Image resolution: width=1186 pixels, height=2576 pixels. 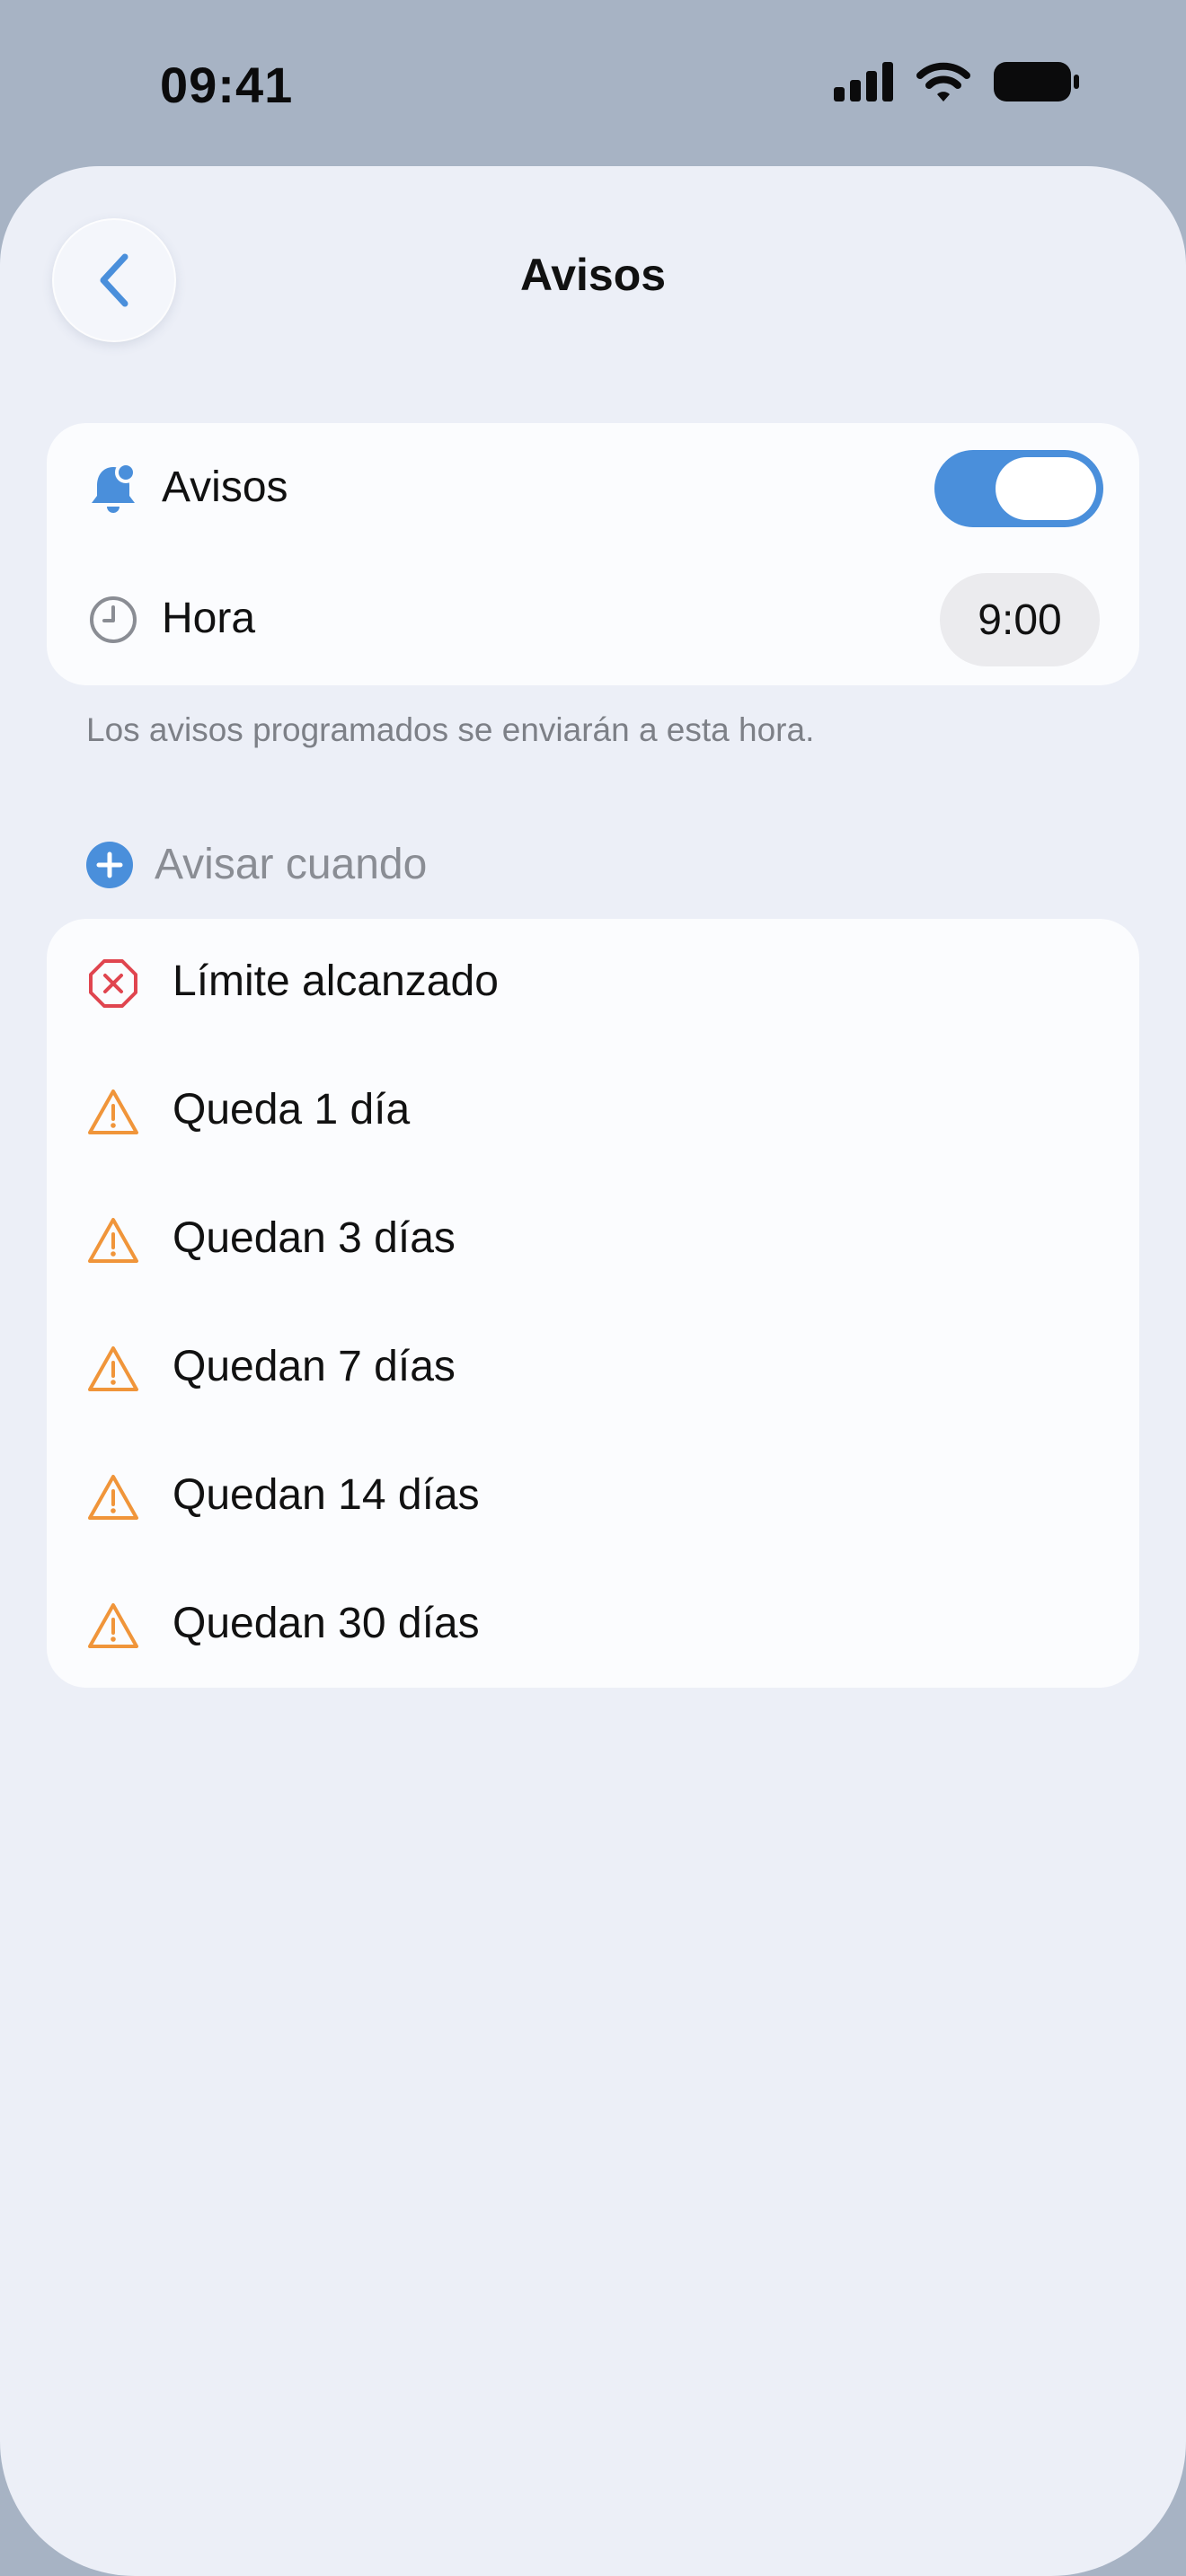 I want to click on alert-label: Quedan 7 días, so click(x=314, y=1366).